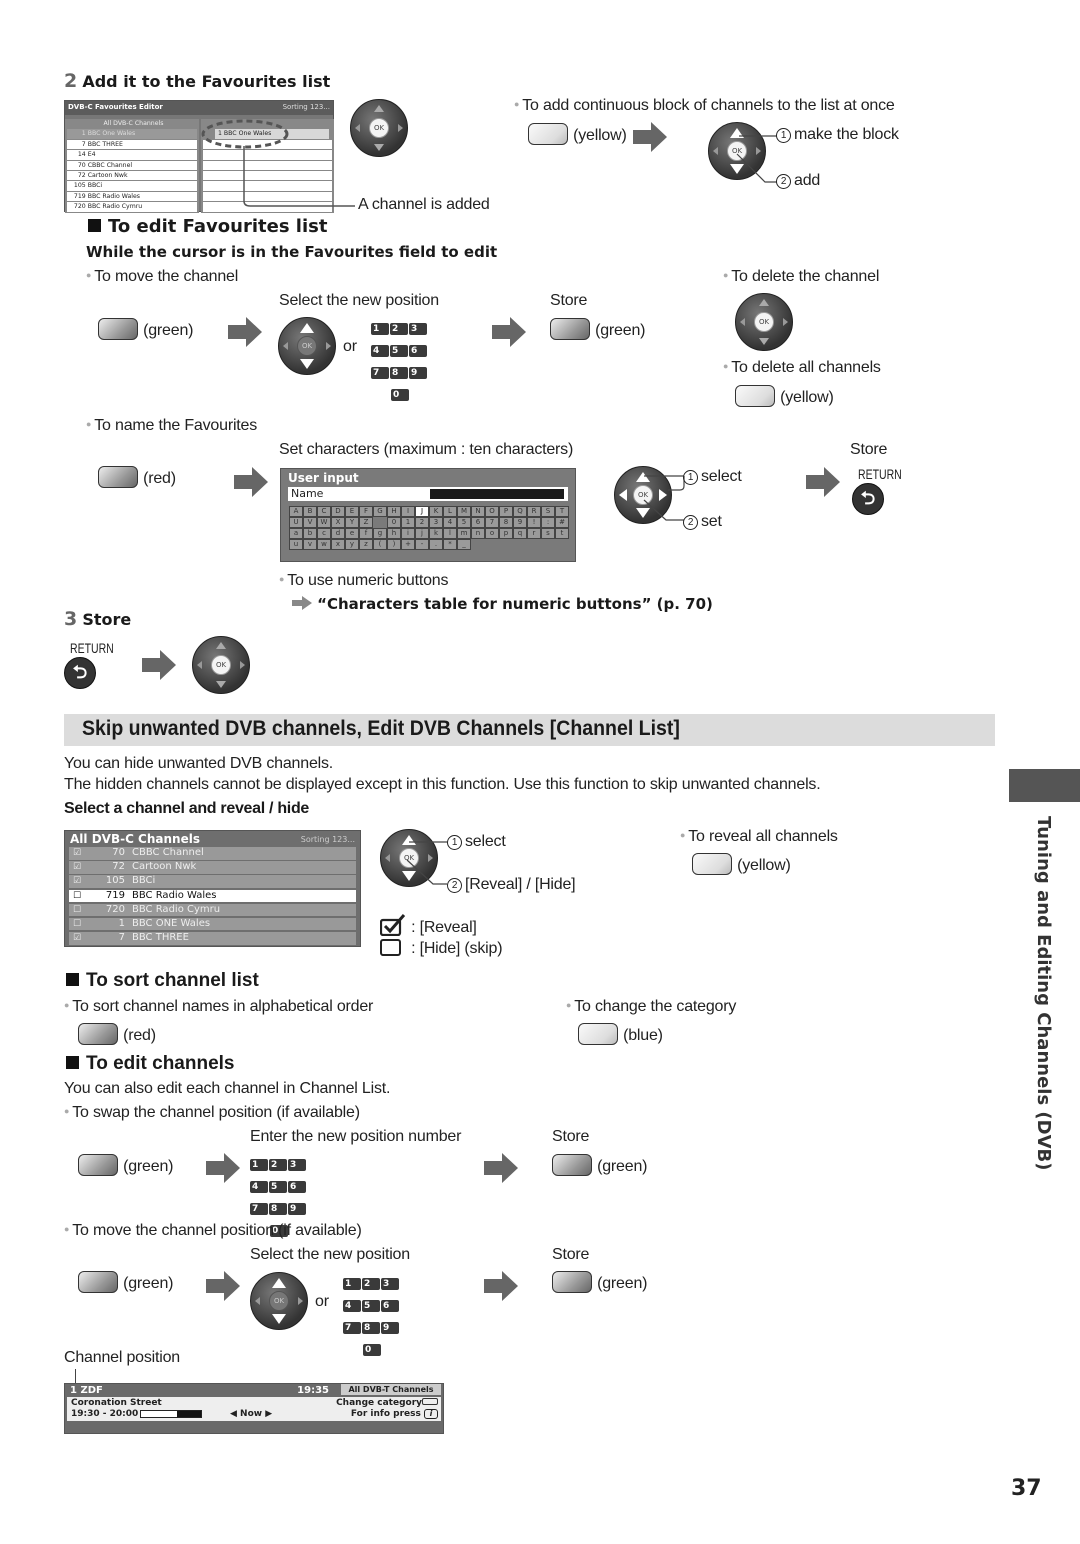 Image resolution: width=1080 pixels, height=1544 pixels. I want to click on keyboard-key: o, so click(492, 533).